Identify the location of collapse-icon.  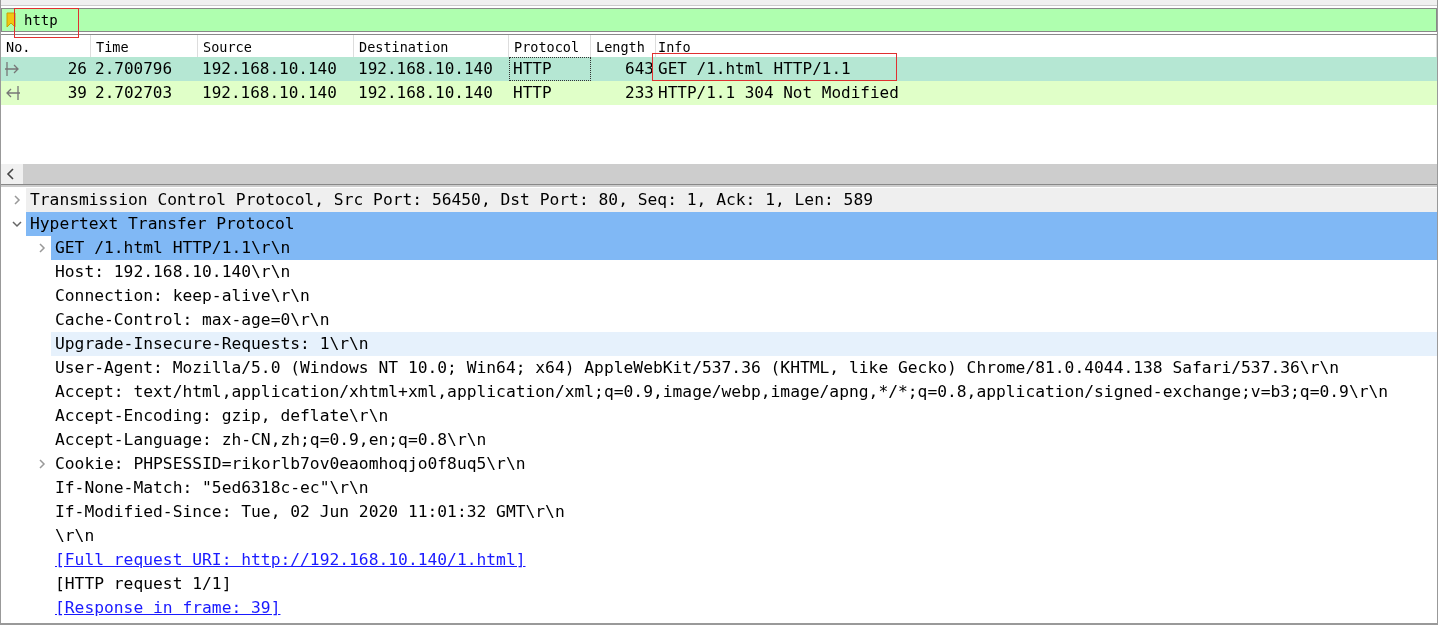
(17, 224).